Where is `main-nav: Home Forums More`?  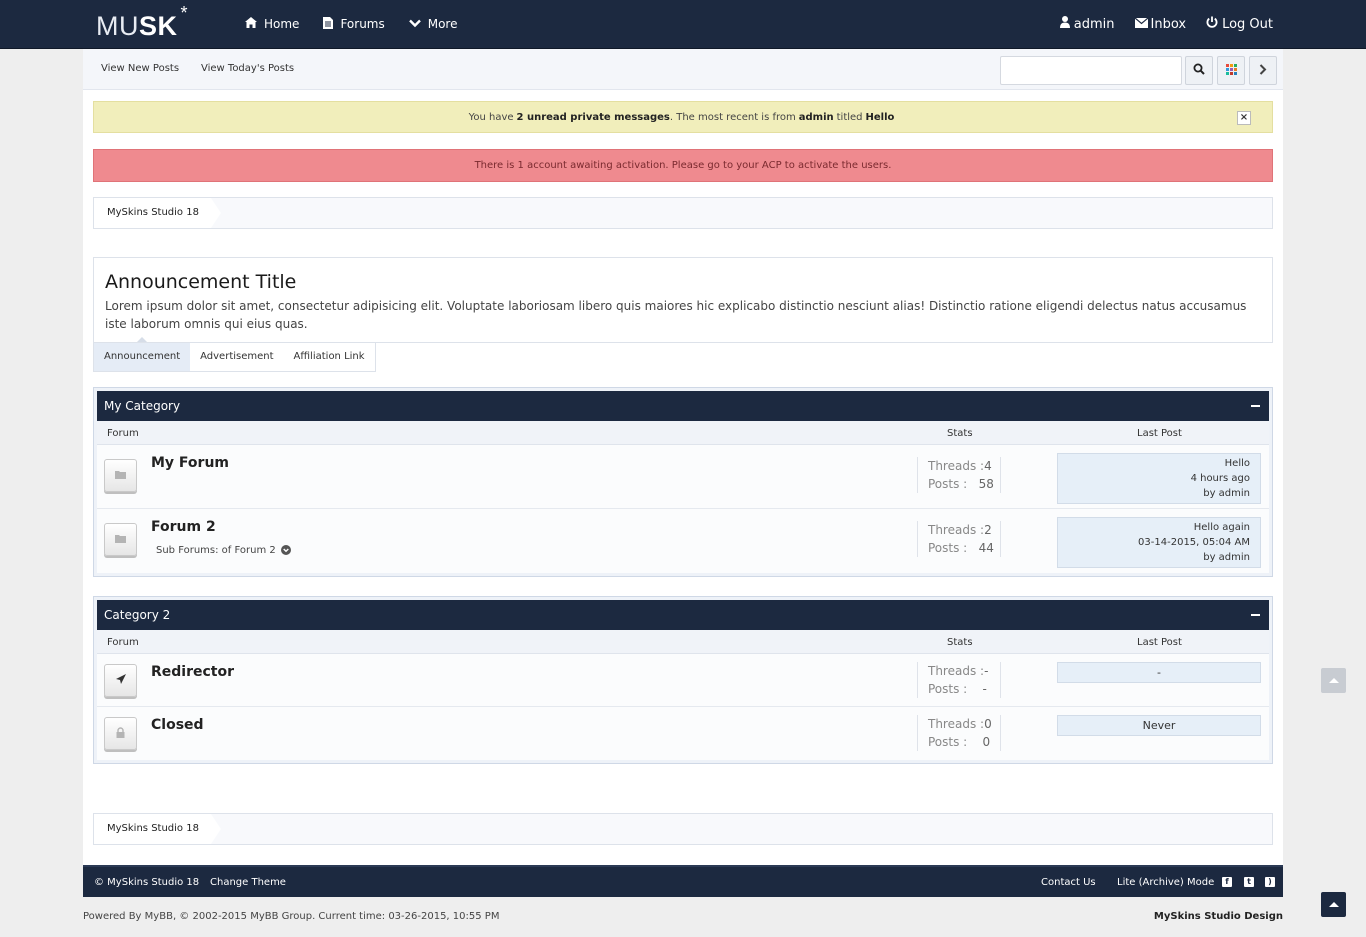
main-nav: Home Forums More is located at coordinates (351, 24).